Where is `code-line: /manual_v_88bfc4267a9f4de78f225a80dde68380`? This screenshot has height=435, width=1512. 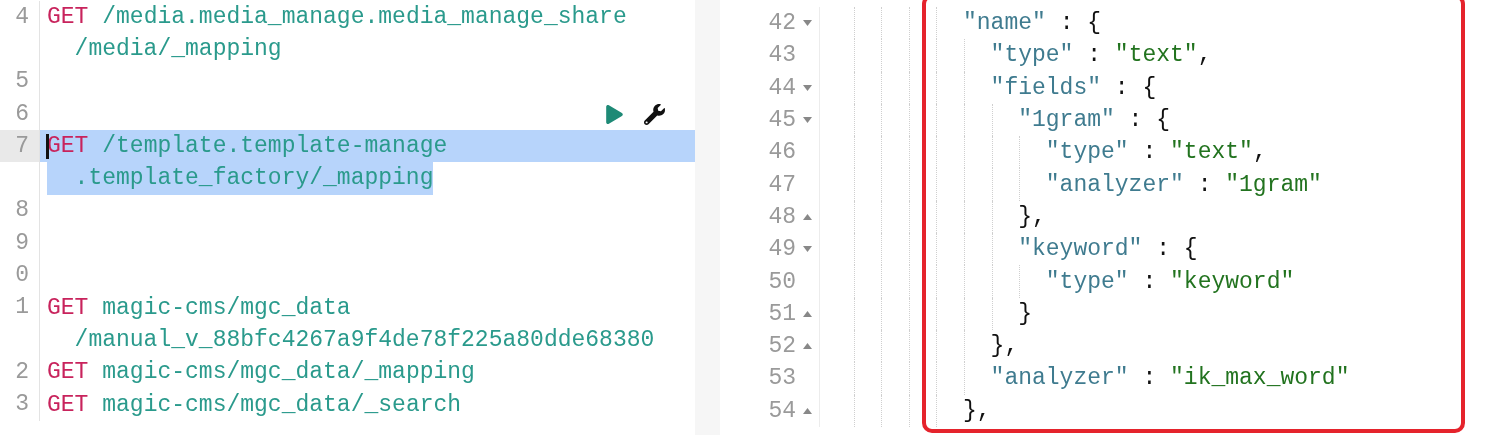 code-line: /manual_v_88bfc4267a9f4de78f225a80dde68380 is located at coordinates (364, 340).